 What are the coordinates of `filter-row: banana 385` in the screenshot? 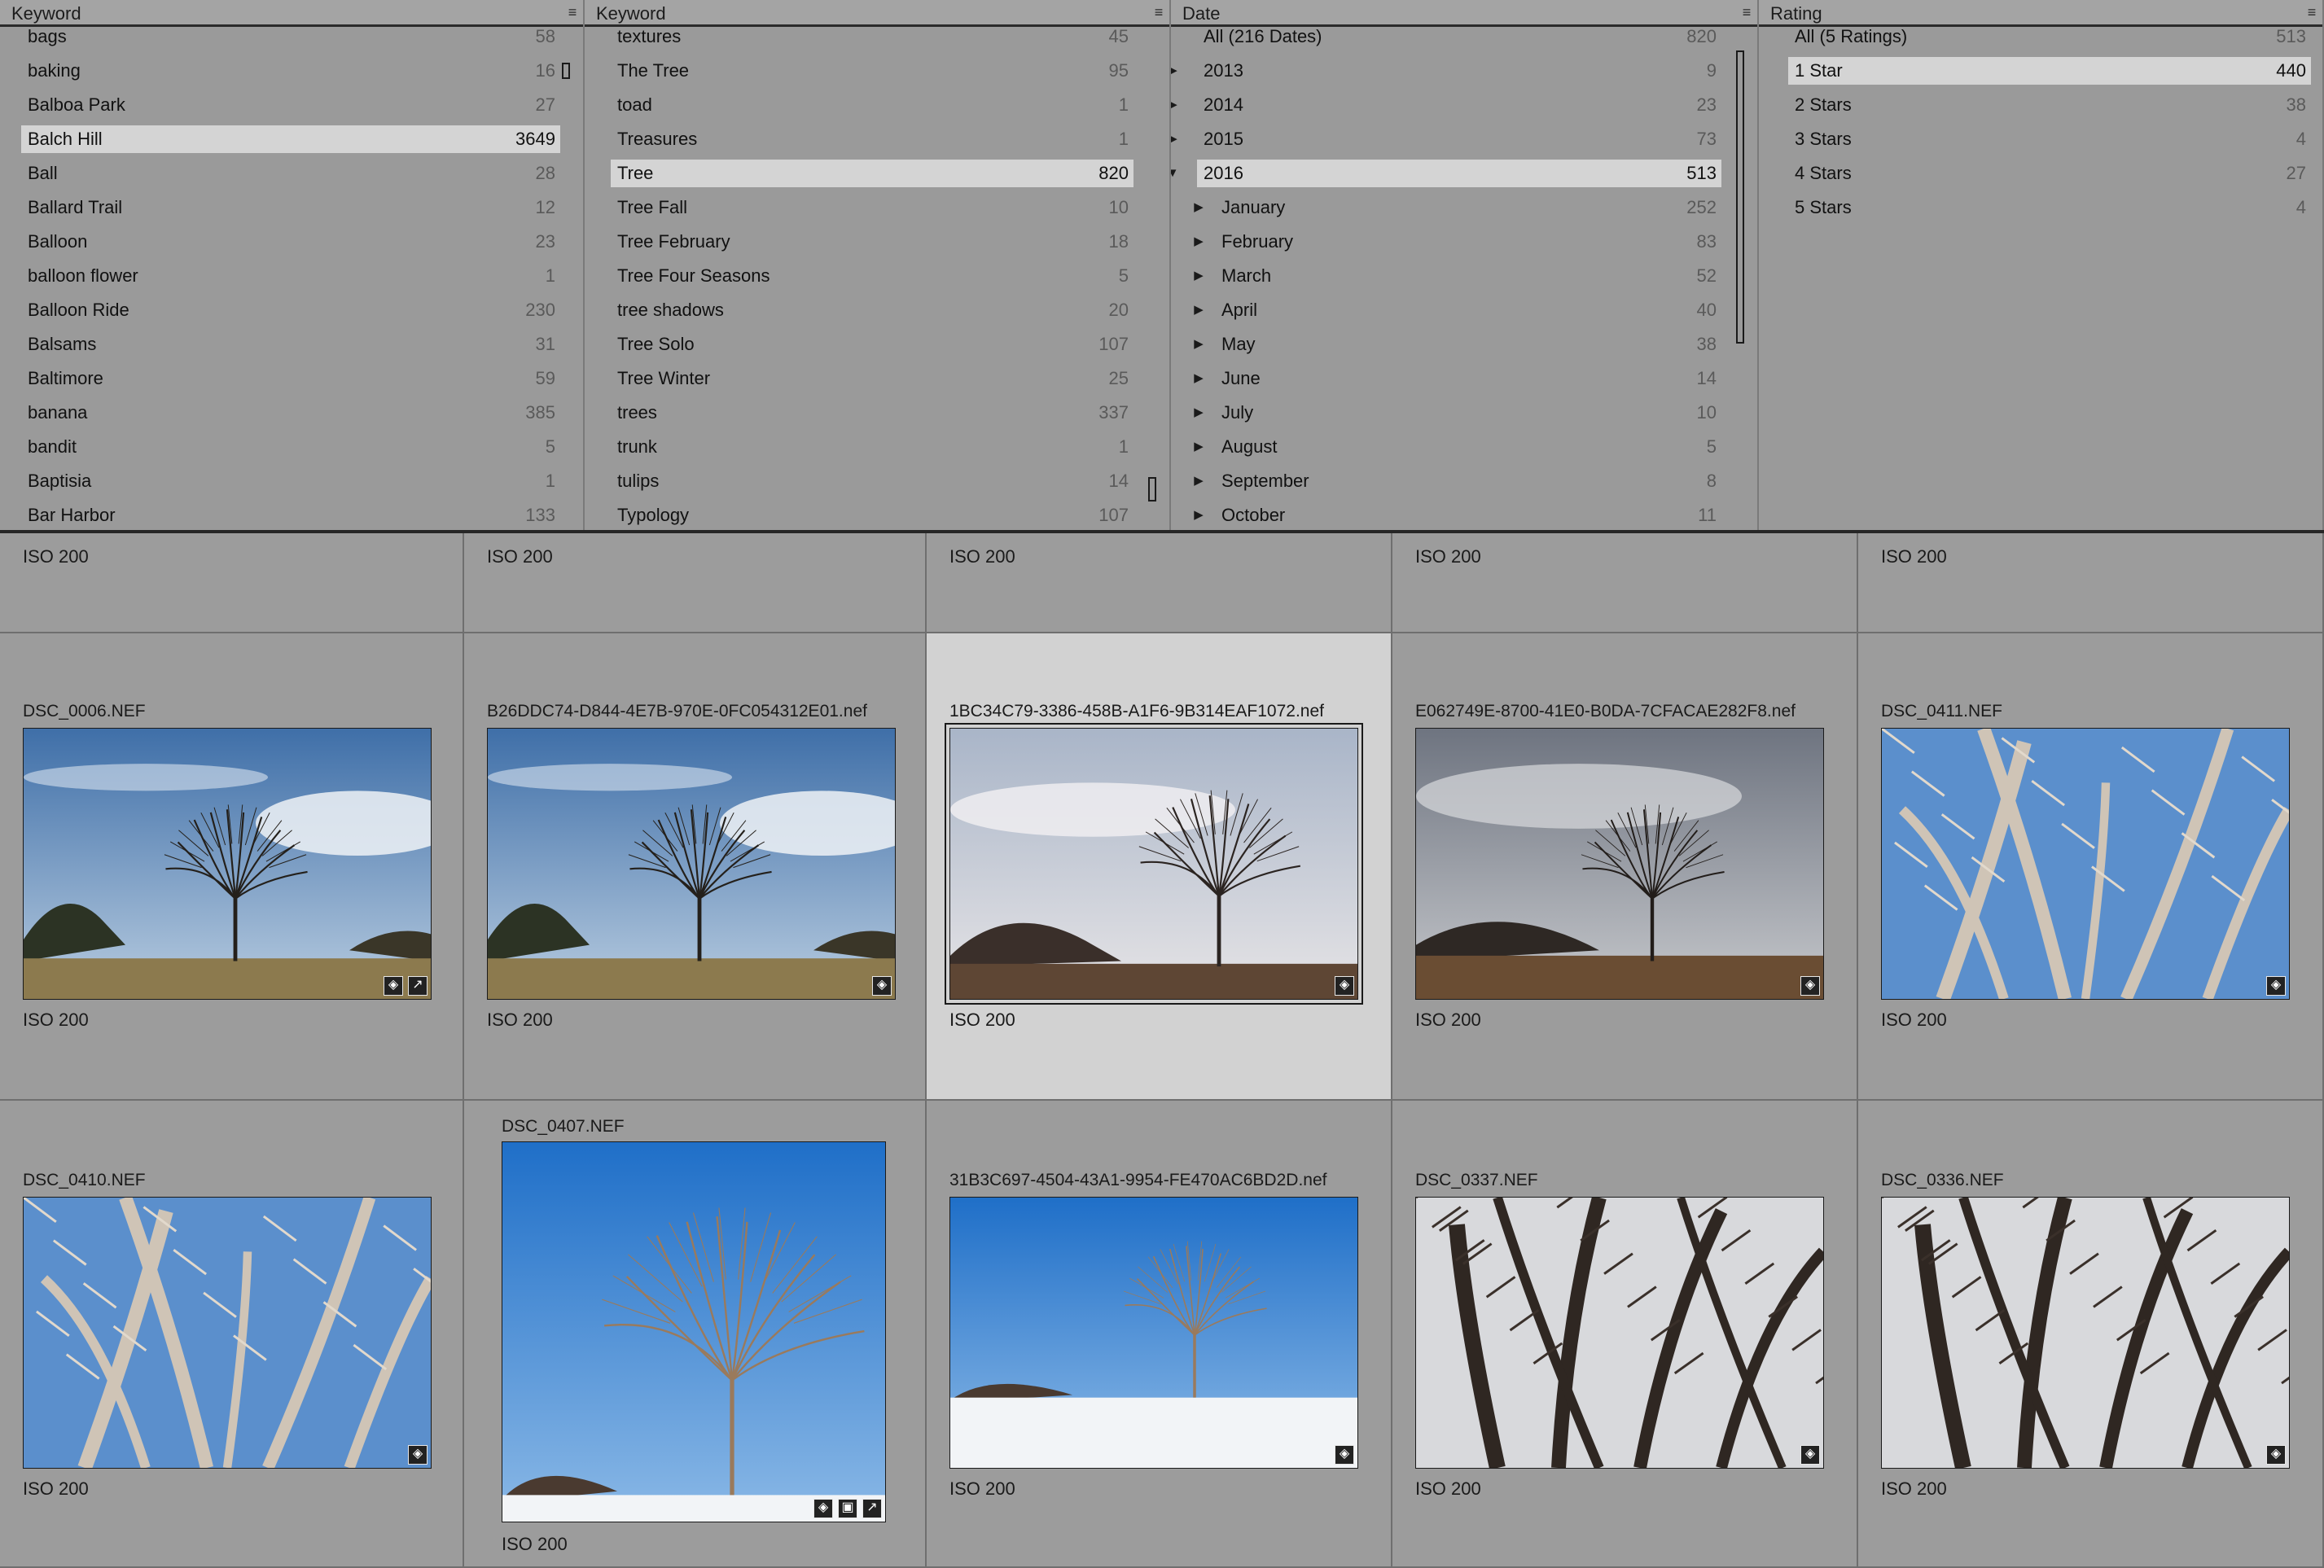 It's located at (290, 413).